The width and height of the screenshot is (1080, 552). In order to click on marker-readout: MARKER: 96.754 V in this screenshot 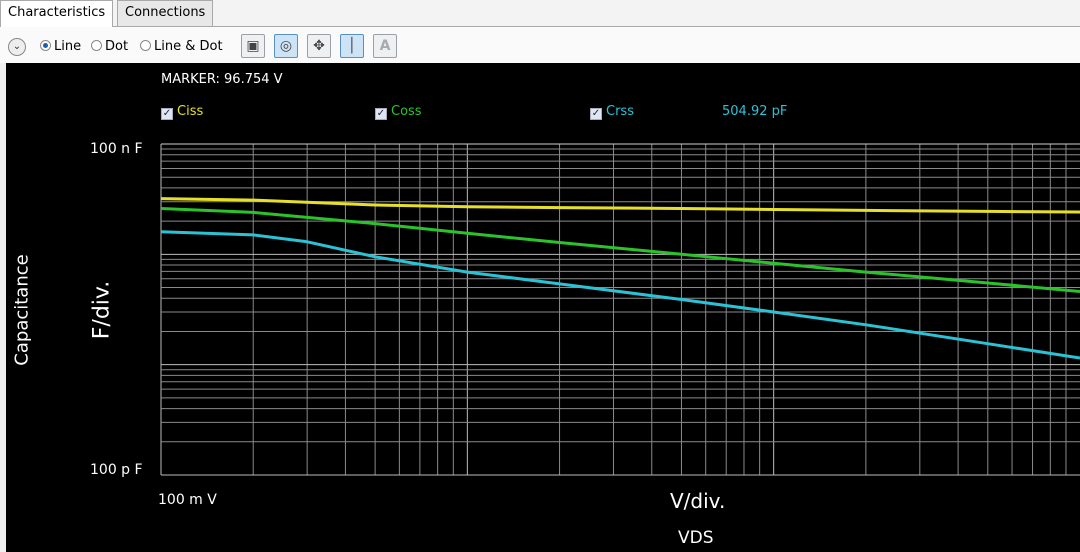, I will do `click(222, 79)`.